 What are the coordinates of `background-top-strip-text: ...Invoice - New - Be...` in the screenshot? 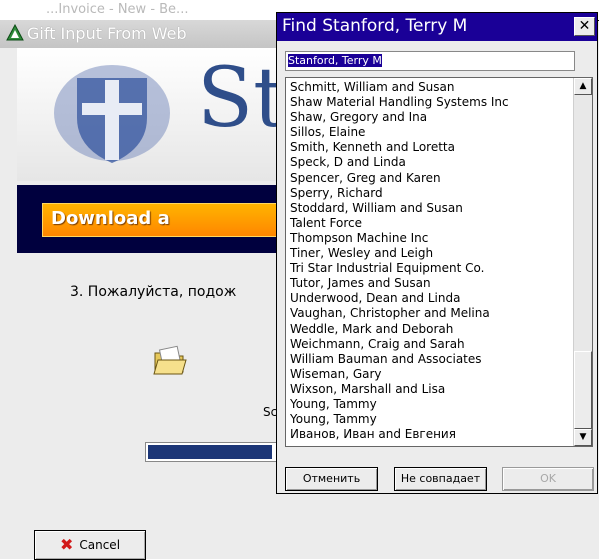 It's located at (117, 9).